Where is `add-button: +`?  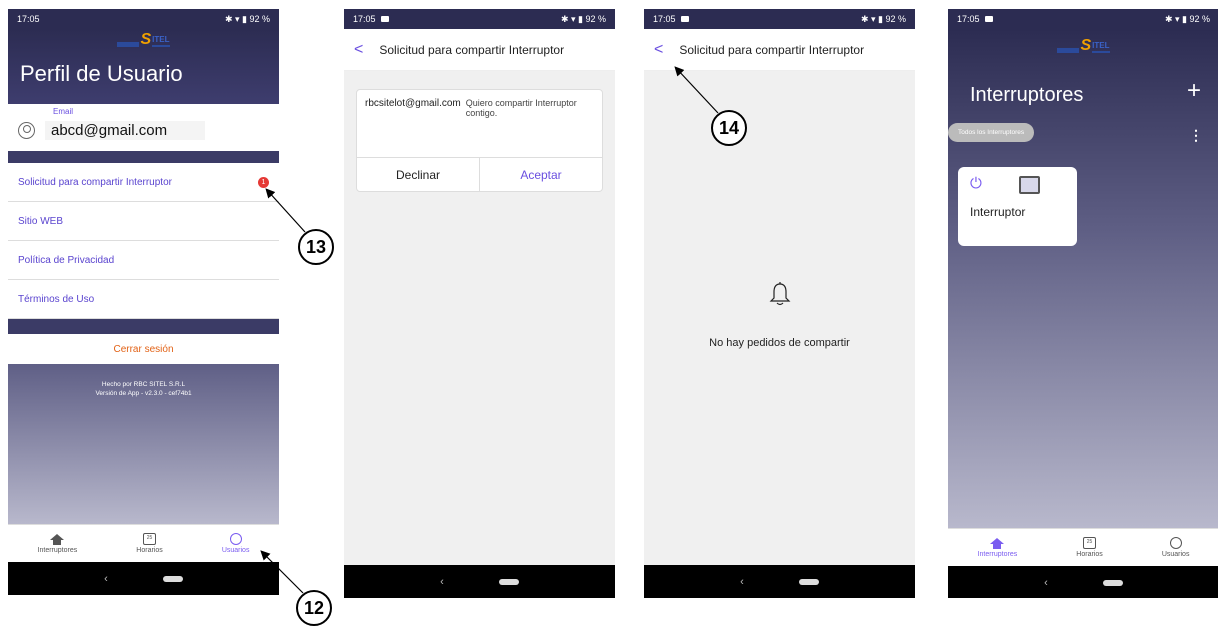
add-button: + is located at coordinates (1194, 91).